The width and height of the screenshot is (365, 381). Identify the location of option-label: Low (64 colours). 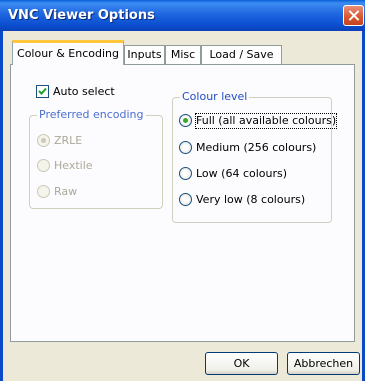
(242, 173).